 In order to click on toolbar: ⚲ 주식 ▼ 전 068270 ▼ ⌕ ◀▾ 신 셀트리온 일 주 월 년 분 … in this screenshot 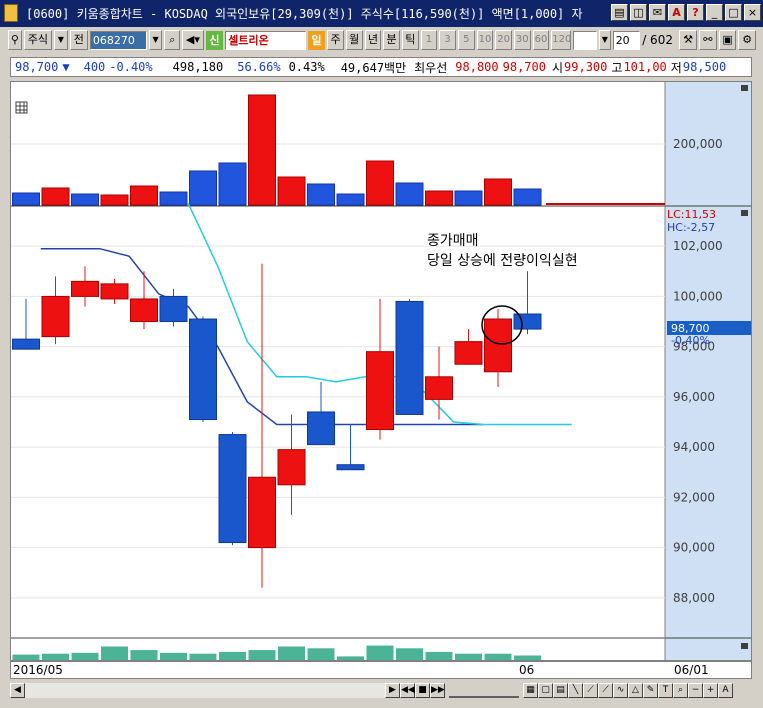, I will do `click(382, 40)`.